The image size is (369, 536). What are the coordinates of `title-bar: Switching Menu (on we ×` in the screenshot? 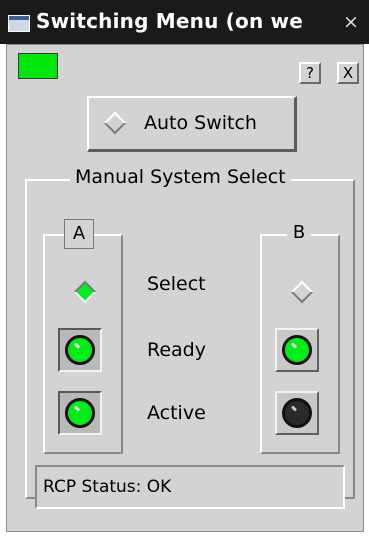 It's located at (184, 22).